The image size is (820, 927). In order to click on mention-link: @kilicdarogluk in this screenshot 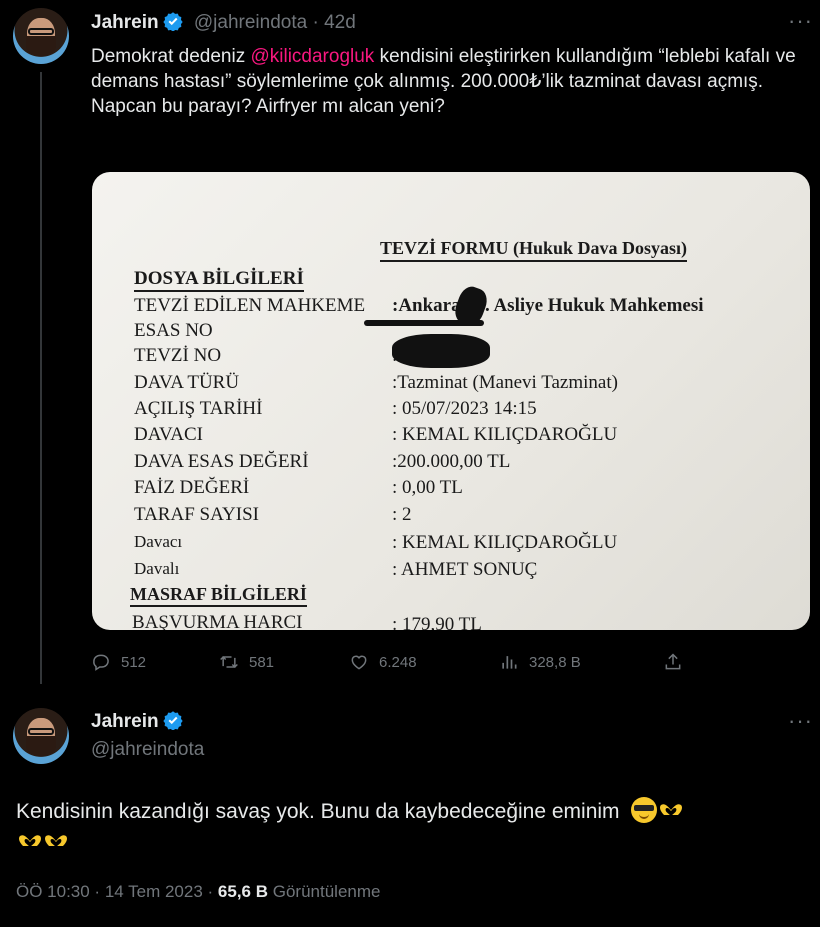, I will do `click(312, 56)`.